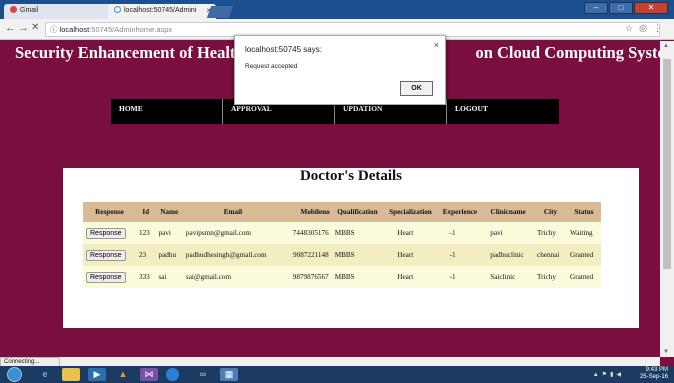 The width and height of the screenshot is (674, 383). What do you see at coordinates (307, 233) in the screenshot?
I see `cell-mobile: 7448305176` at bounding box center [307, 233].